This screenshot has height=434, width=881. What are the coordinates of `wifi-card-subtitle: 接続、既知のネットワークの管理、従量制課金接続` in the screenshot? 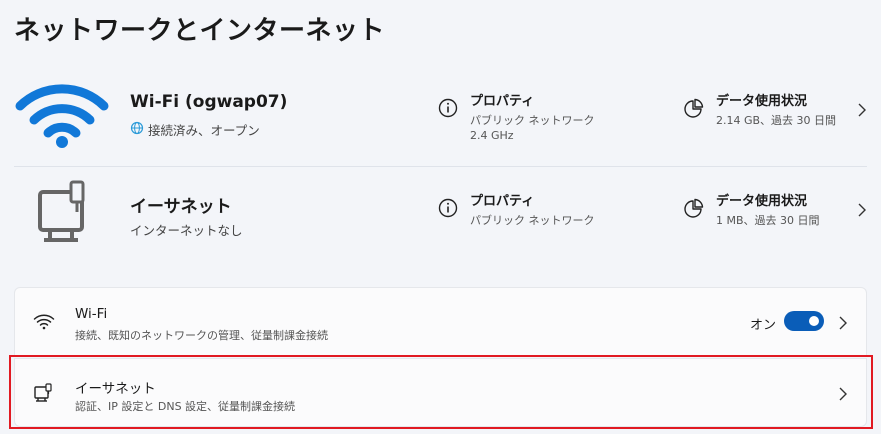 It's located at (201, 335).